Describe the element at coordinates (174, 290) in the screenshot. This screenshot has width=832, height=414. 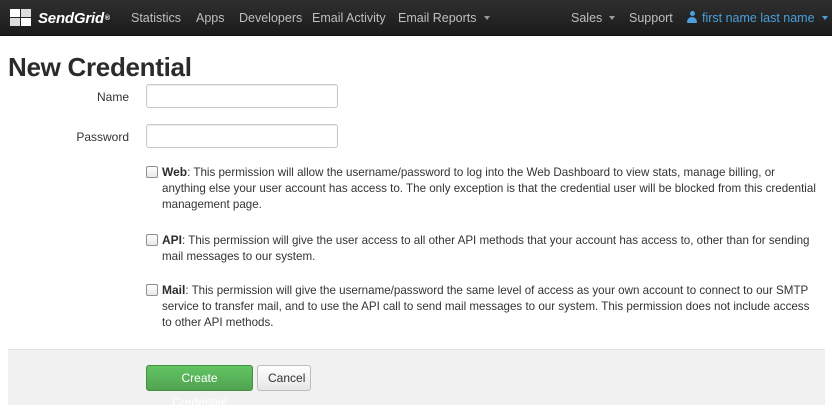
I see `permission-mail-name: Mail` at that location.